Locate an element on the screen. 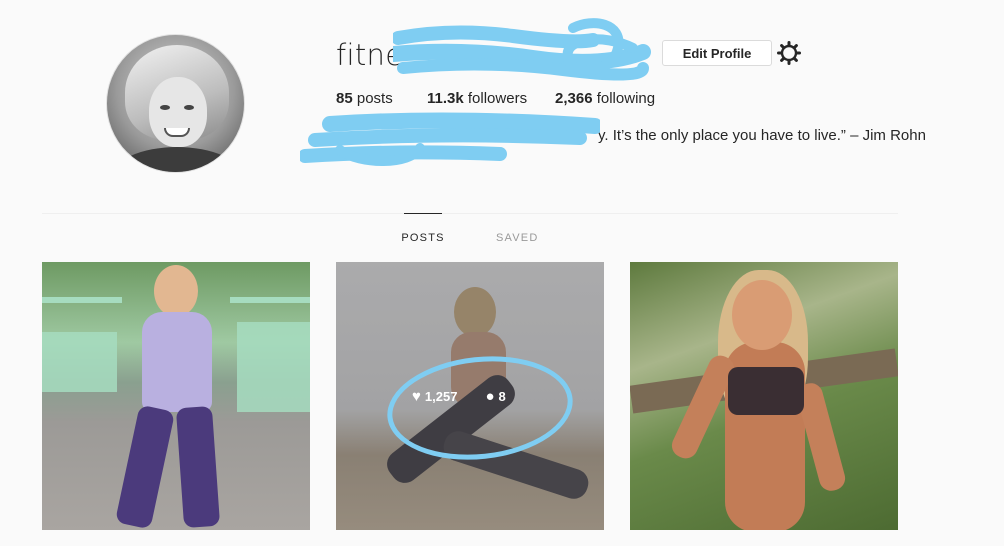 This screenshot has width=1004, height=546. person-swimsuit-top is located at coordinates (766, 391).